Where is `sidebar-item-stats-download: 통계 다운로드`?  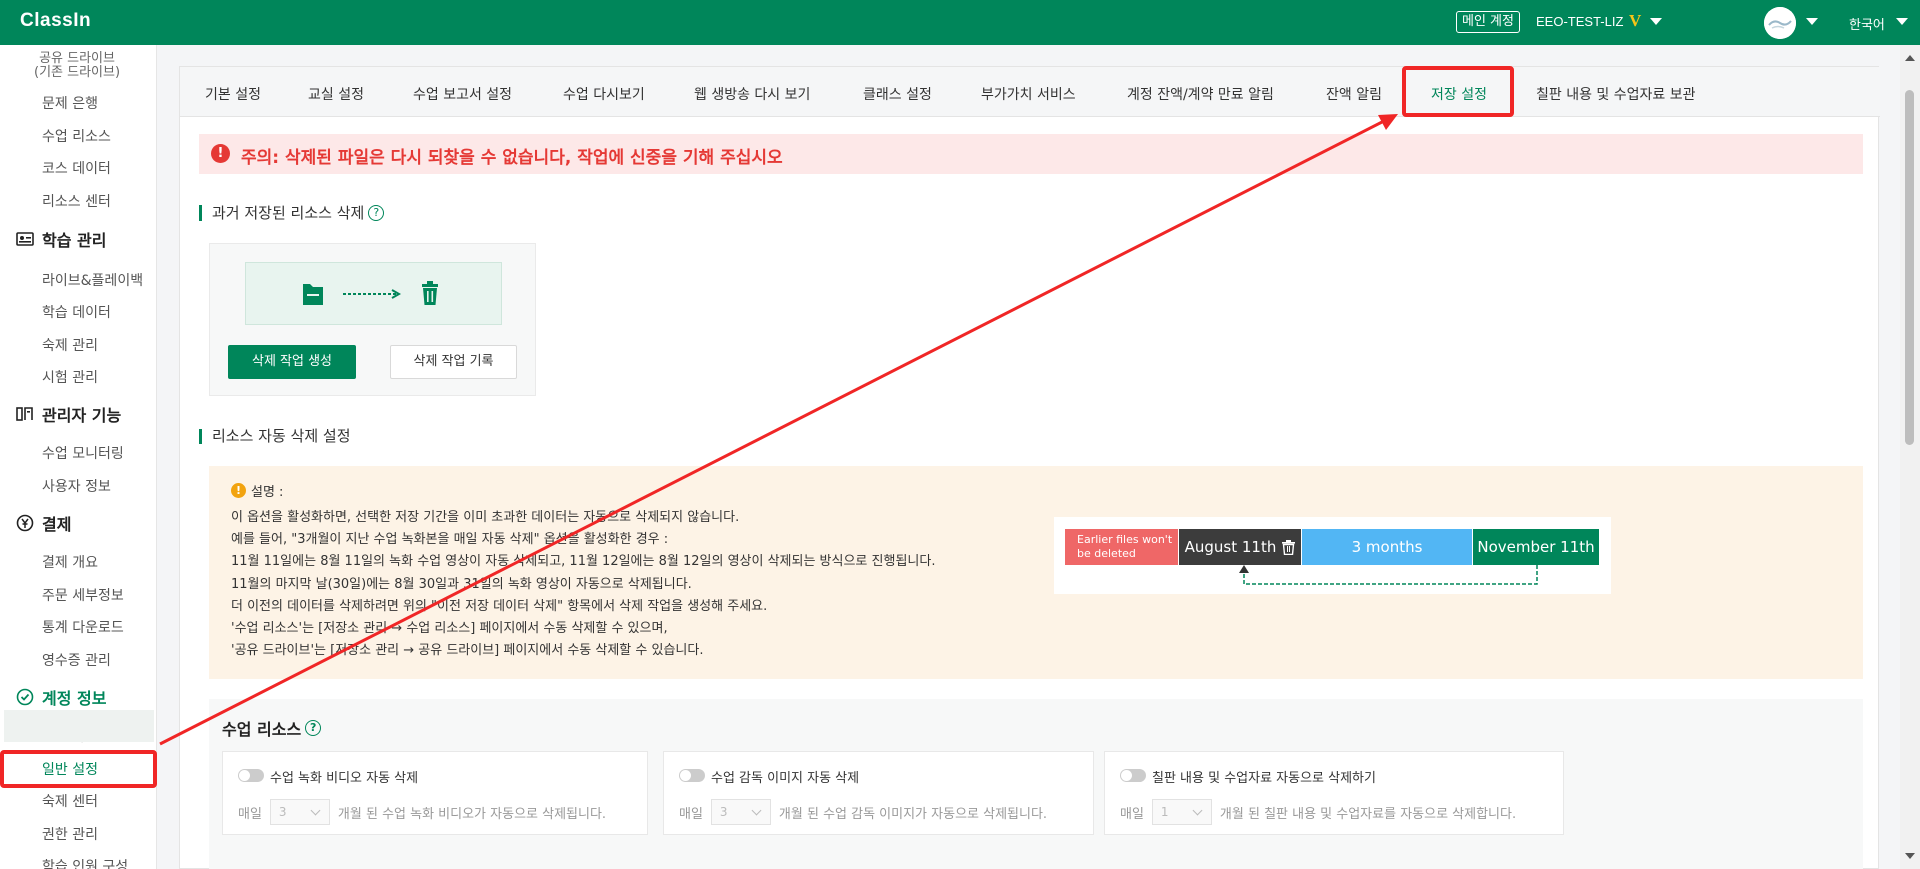
sidebar-item-stats-download: 통계 다운로드 is located at coordinates (83, 627).